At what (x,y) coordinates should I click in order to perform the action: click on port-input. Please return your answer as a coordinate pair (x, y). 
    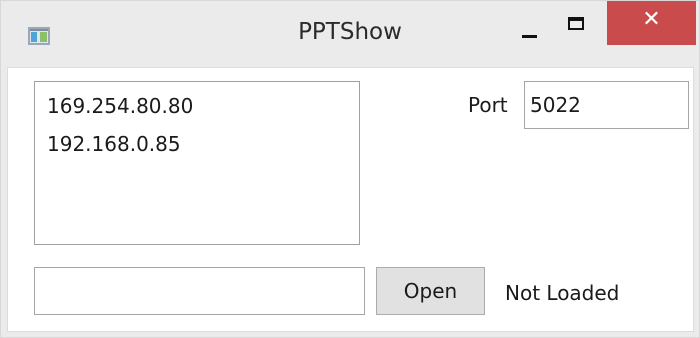
    Looking at the image, I should click on (606, 105).